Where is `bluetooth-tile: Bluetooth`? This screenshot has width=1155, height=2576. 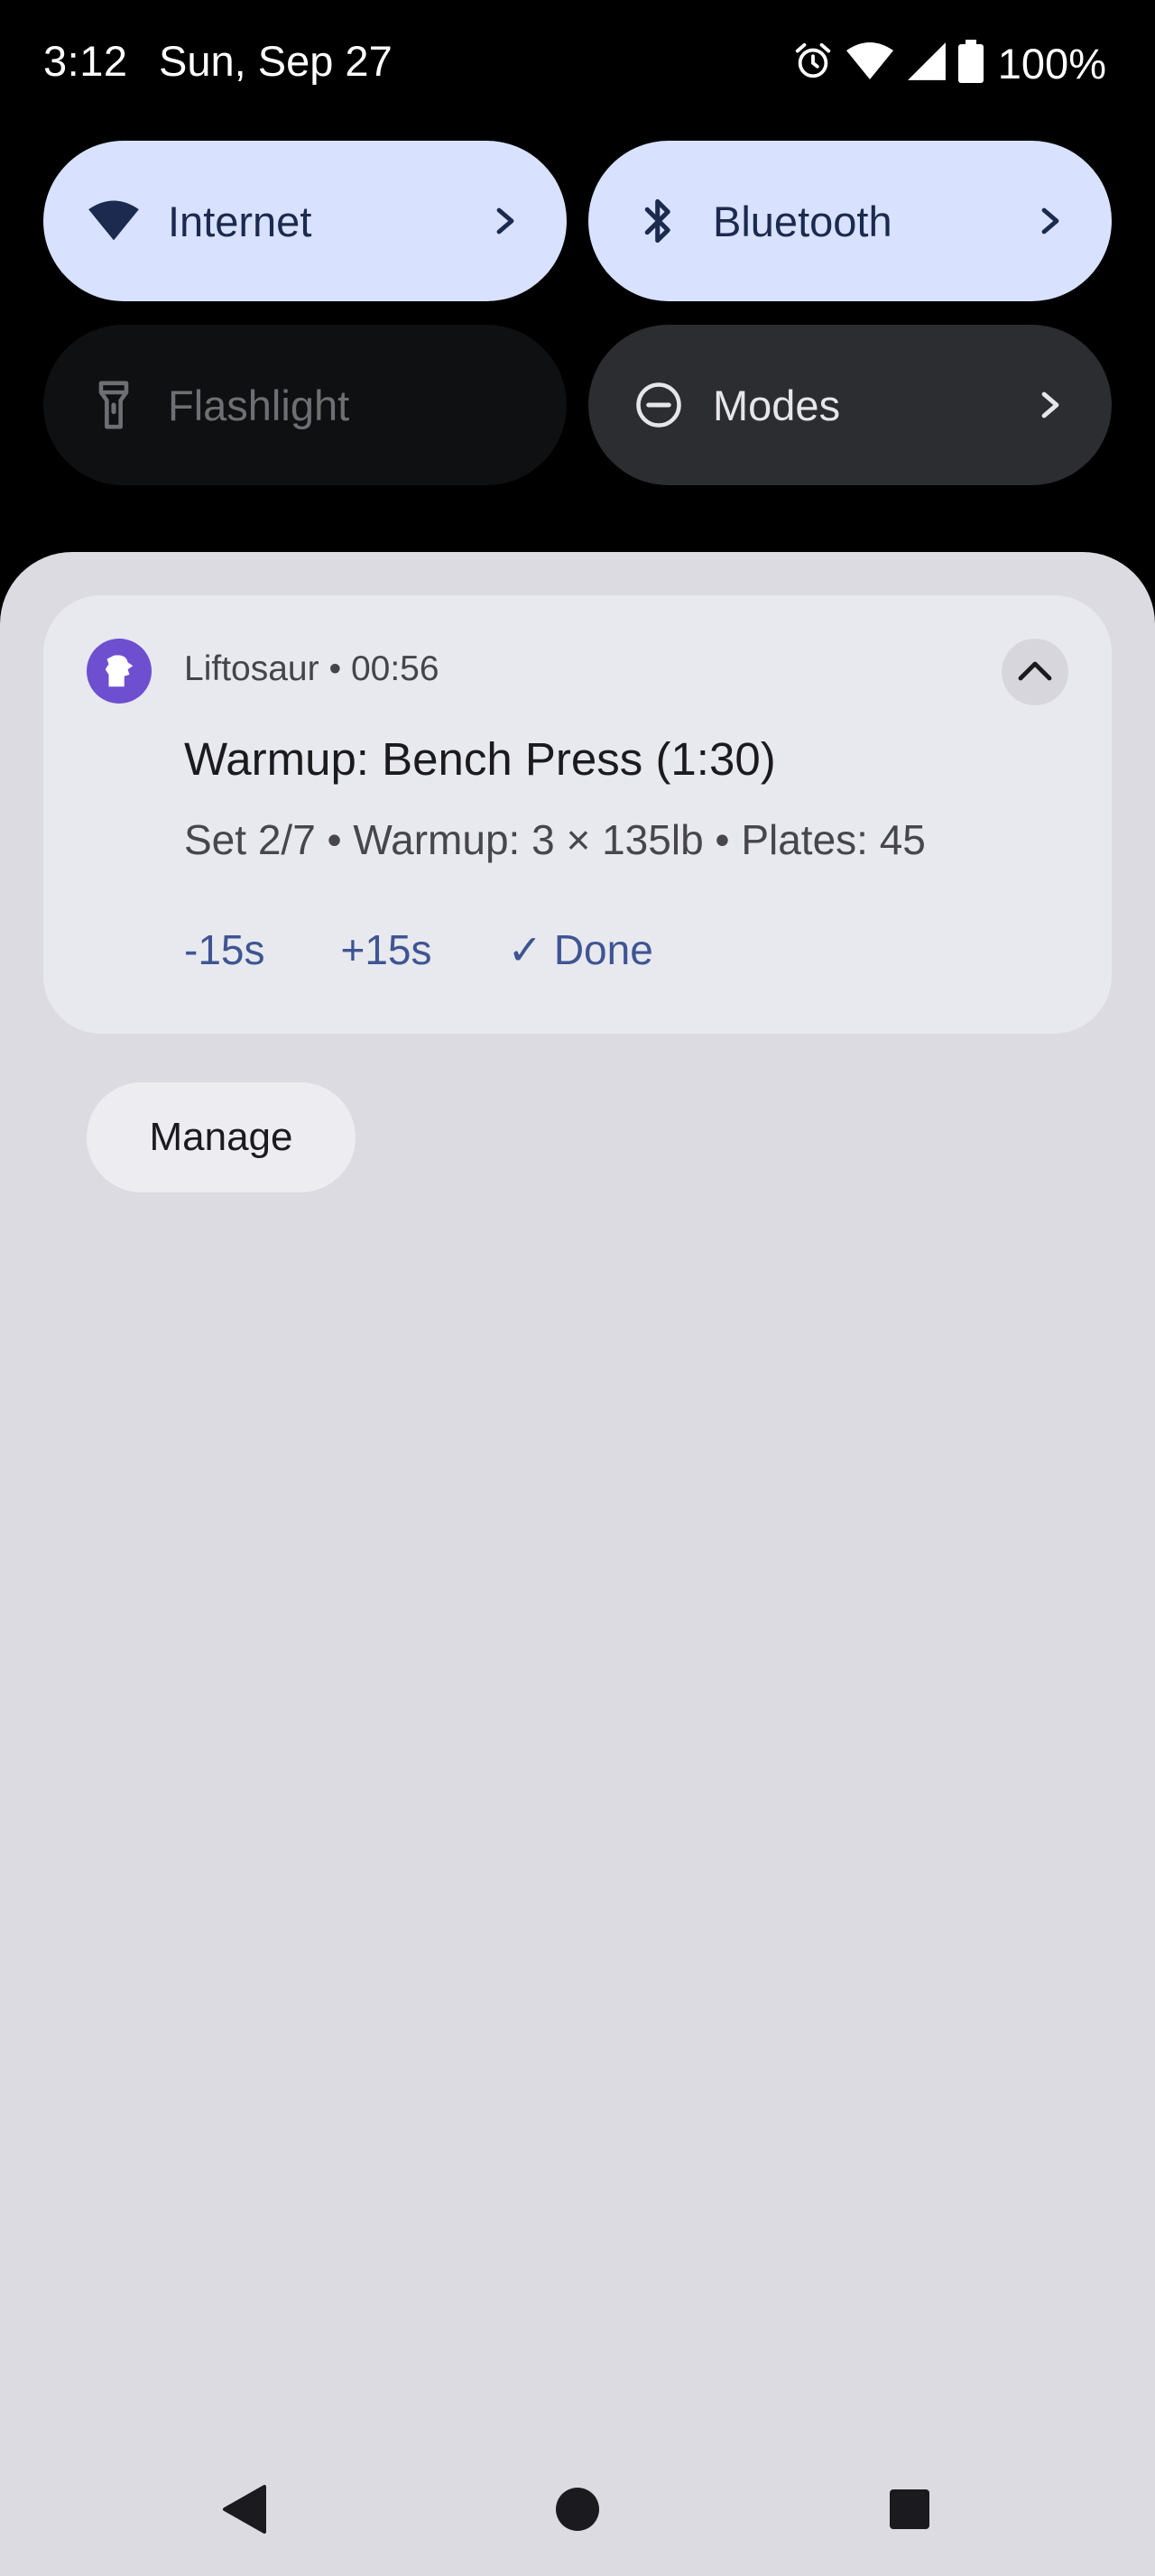
bluetooth-tile: Bluetooth is located at coordinates (850, 221).